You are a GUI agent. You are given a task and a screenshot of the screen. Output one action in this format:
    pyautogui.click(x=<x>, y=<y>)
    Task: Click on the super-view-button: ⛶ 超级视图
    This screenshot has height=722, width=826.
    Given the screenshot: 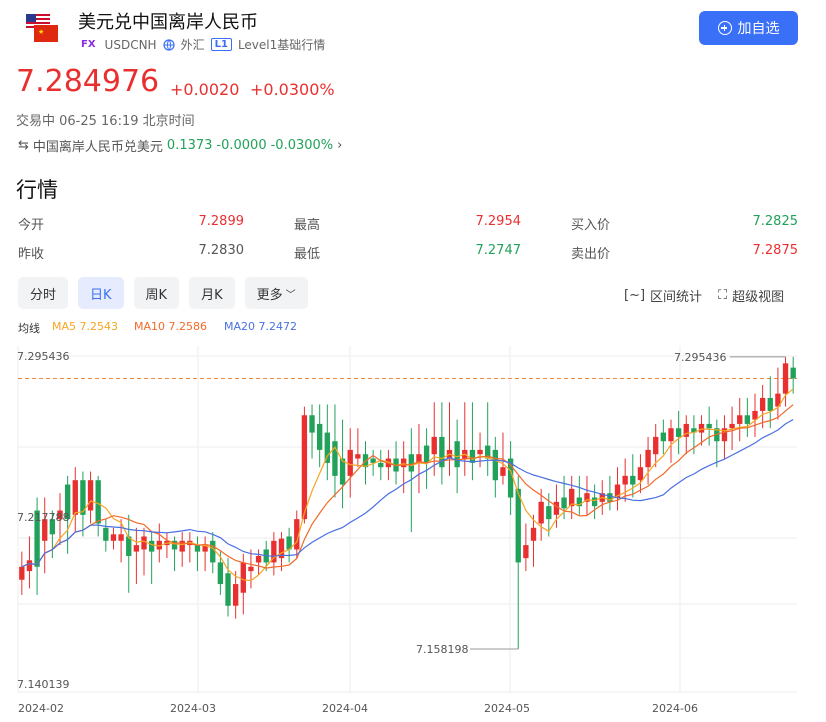 What is the action you would take?
    pyautogui.click(x=751, y=295)
    